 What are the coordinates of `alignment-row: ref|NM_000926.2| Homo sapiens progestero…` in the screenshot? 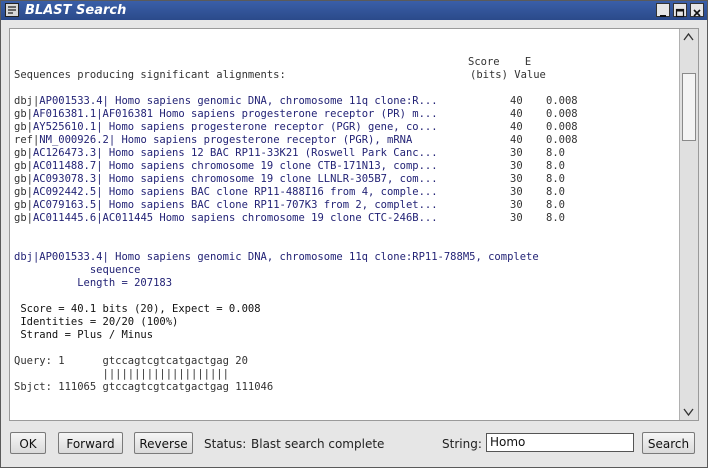 It's located at (213, 140).